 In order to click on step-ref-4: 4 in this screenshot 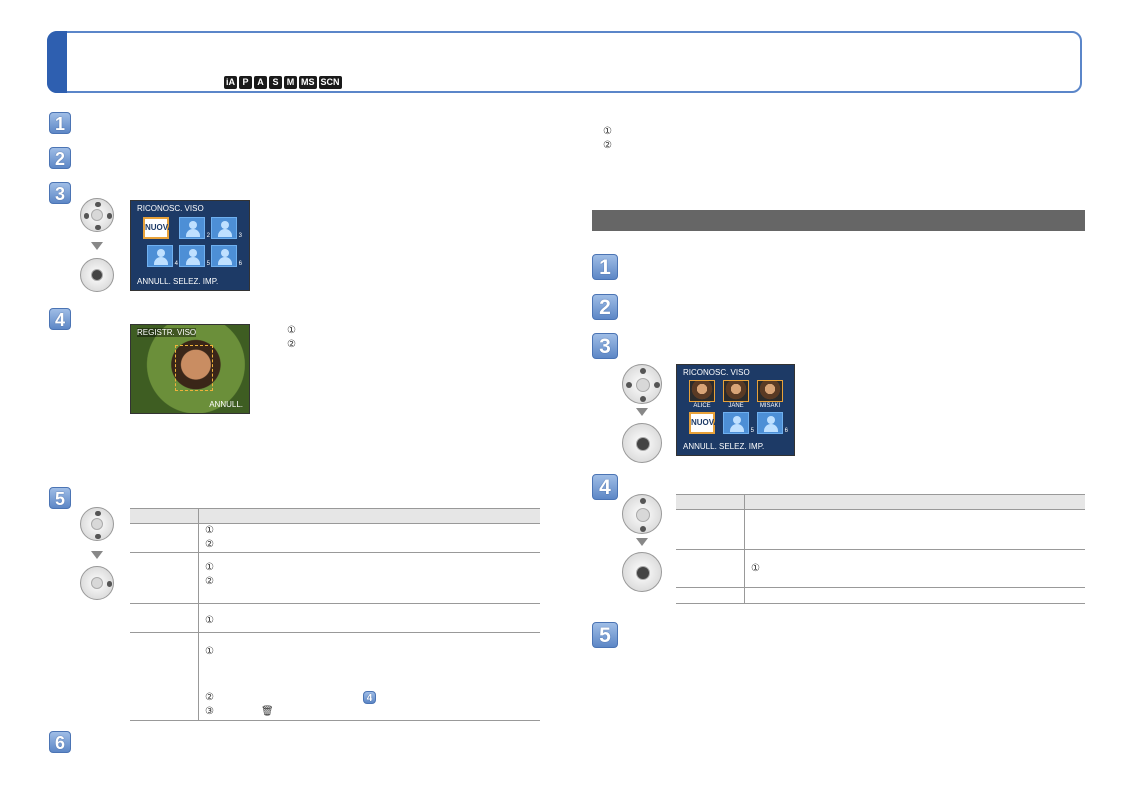, I will do `click(369, 697)`.